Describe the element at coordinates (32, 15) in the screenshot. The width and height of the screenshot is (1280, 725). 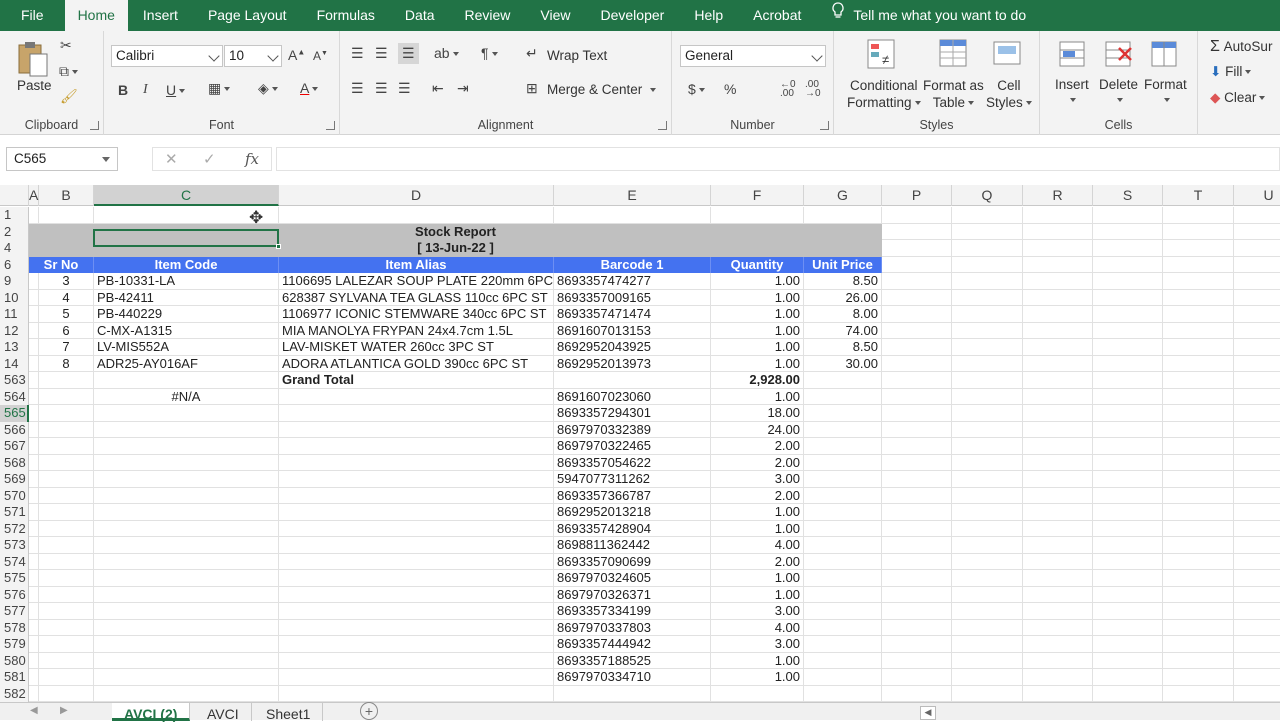
I see `tab-file: File` at that location.